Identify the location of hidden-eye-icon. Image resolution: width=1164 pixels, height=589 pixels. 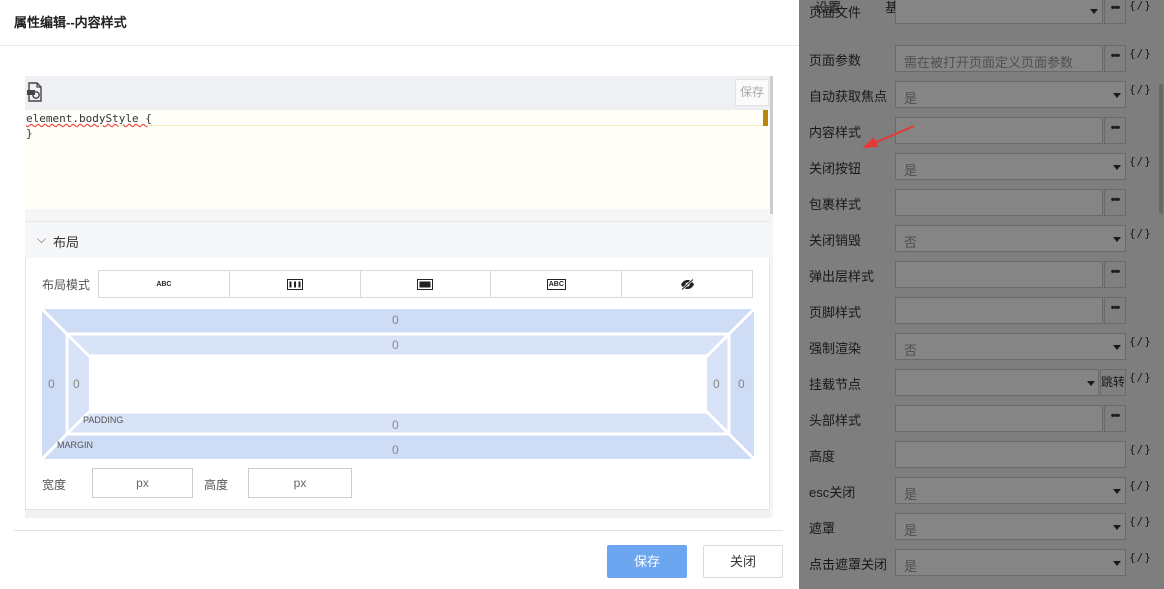
(687, 284).